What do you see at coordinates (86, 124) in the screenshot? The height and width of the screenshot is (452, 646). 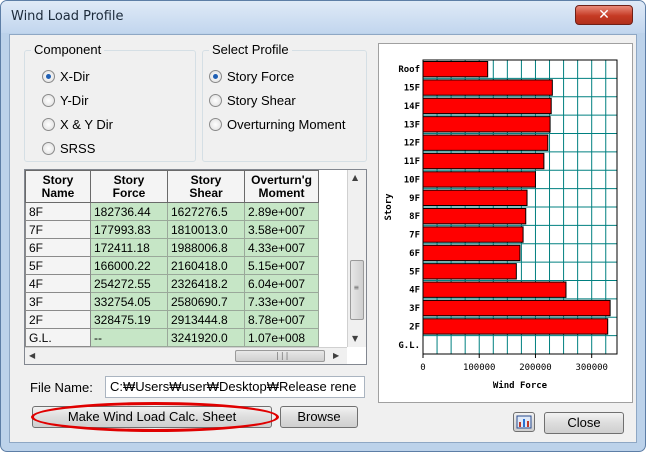 I see `radio-xy-dir-label: X & Y Dir` at bounding box center [86, 124].